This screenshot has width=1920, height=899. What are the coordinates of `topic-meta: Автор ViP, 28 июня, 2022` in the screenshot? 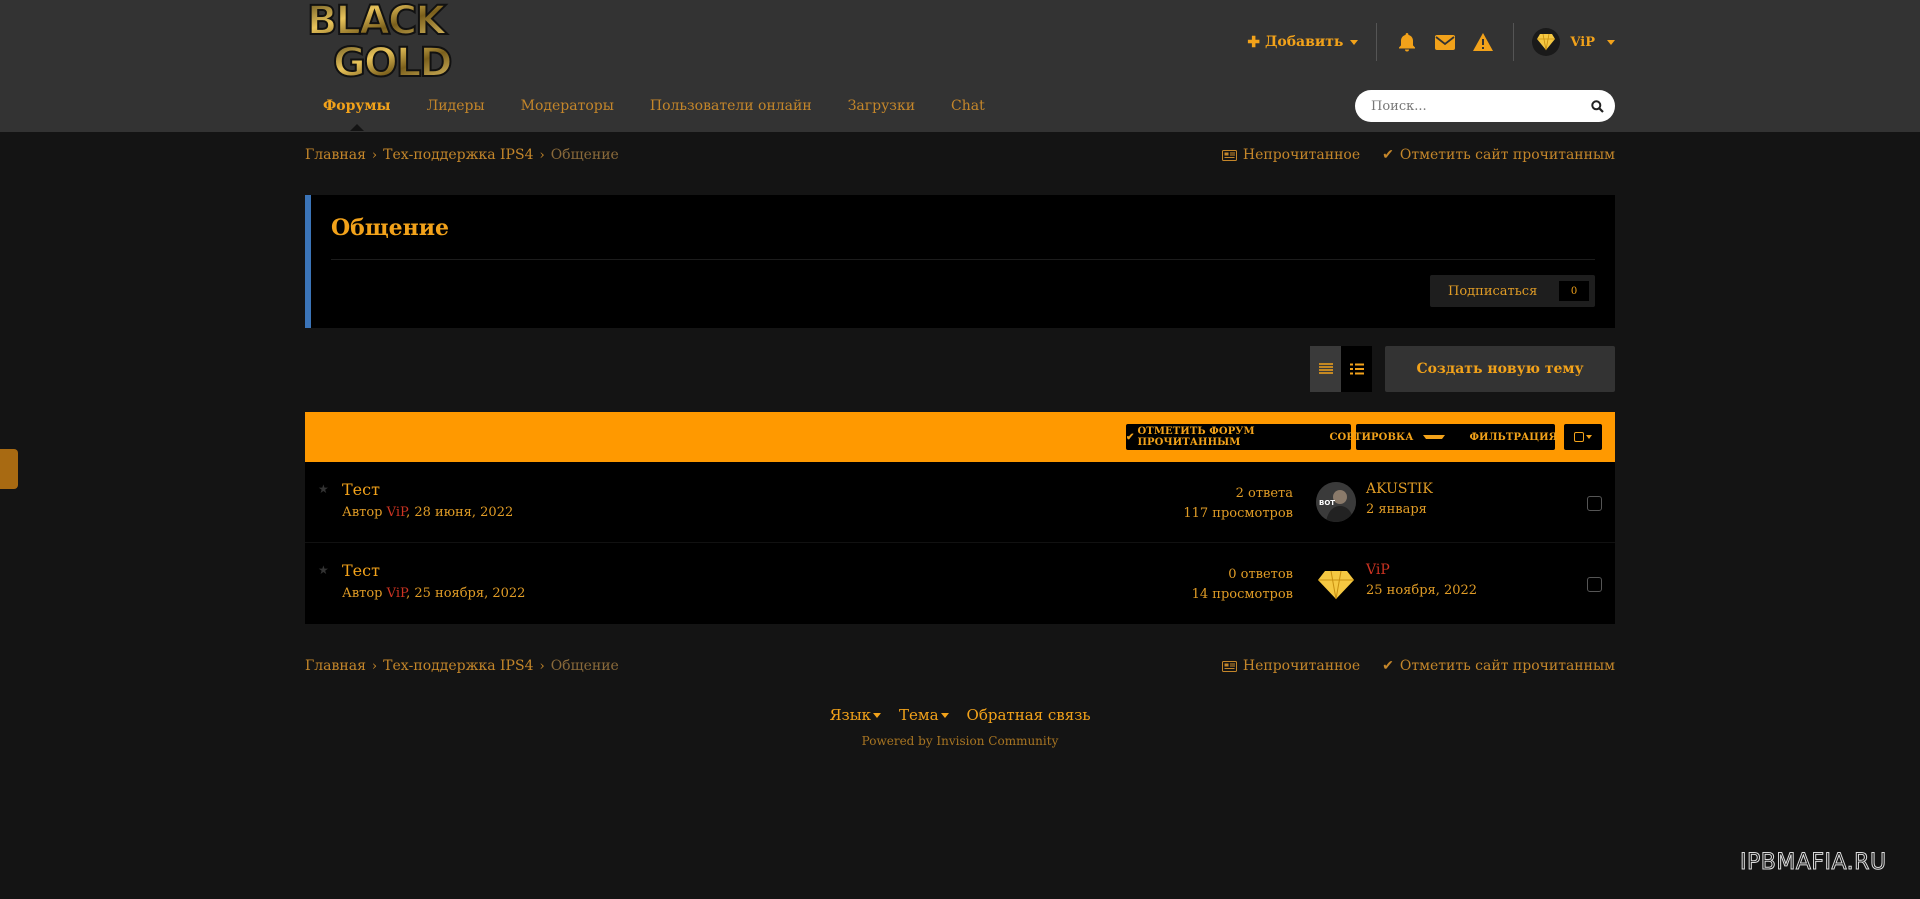 It's located at (427, 512).